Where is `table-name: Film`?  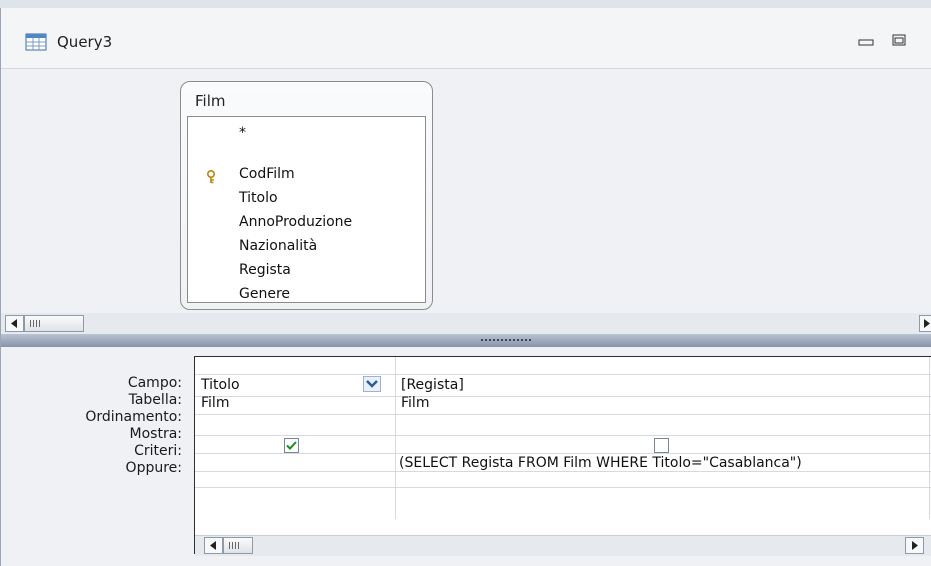
table-name: Film is located at coordinates (210, 101).